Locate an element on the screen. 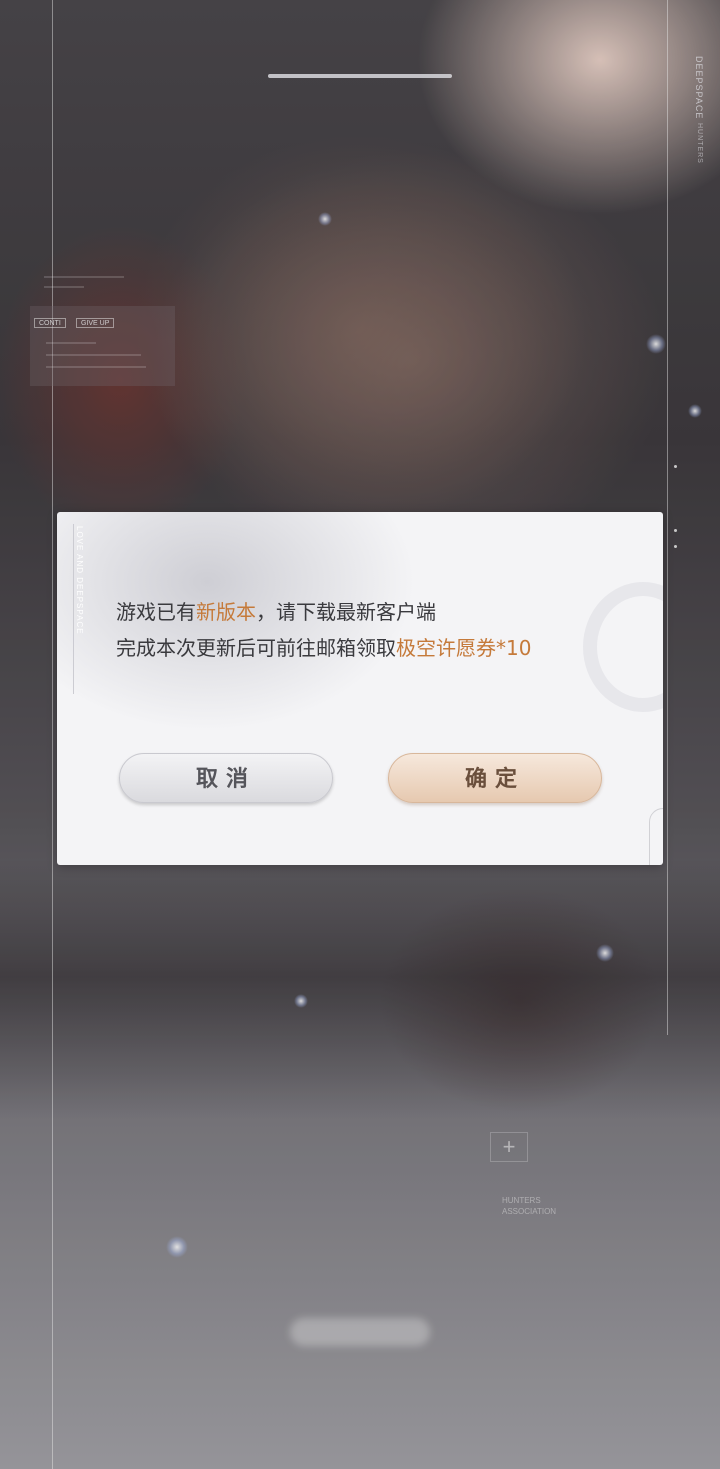 Image resolution: width=720 pixels, height=1469 pixels. message-line-1-post: ，请下载最新客户端 is located at coordinates (346, 612).